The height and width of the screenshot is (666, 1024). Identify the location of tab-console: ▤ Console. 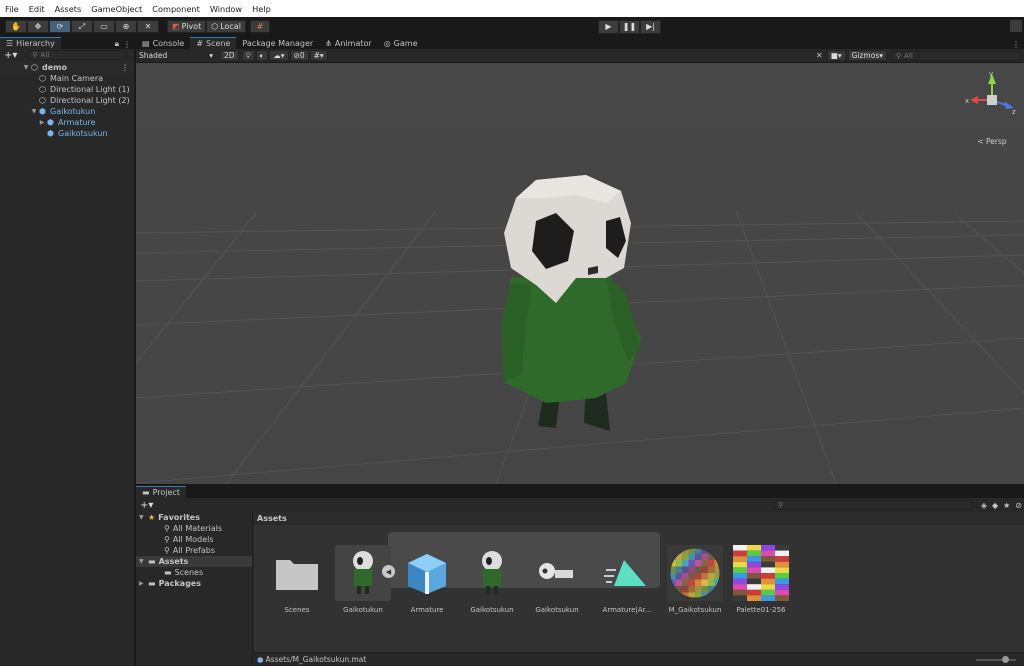
(163, 43).